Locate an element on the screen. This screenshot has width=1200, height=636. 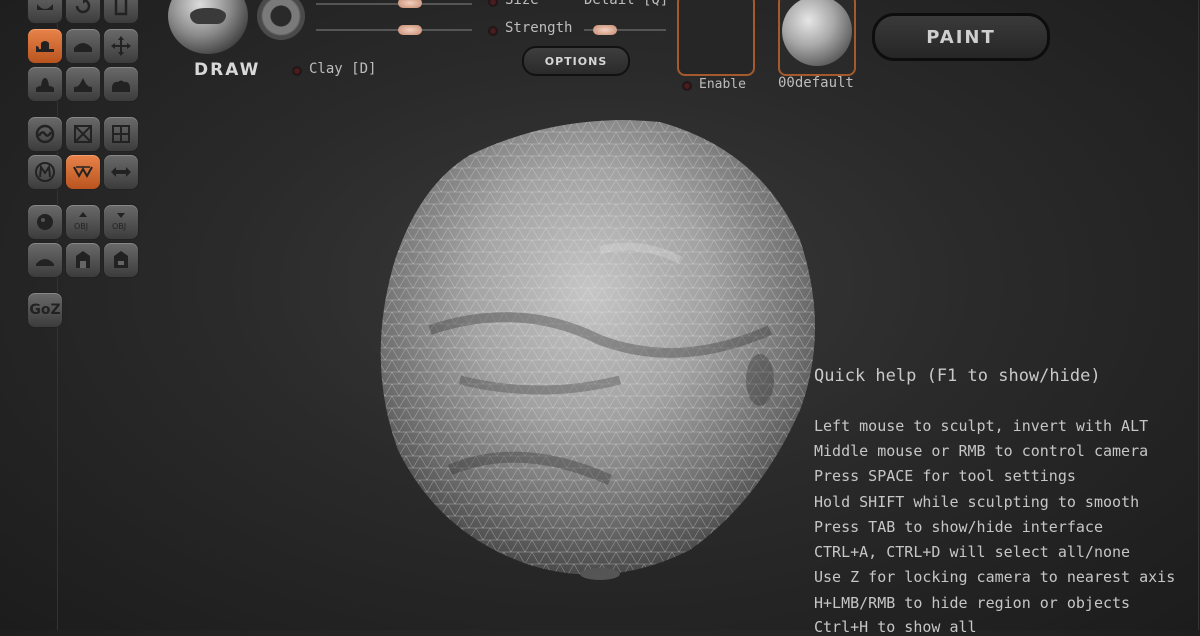
help-line: Ctrl+H to show all is located at coordinates (895, 627).